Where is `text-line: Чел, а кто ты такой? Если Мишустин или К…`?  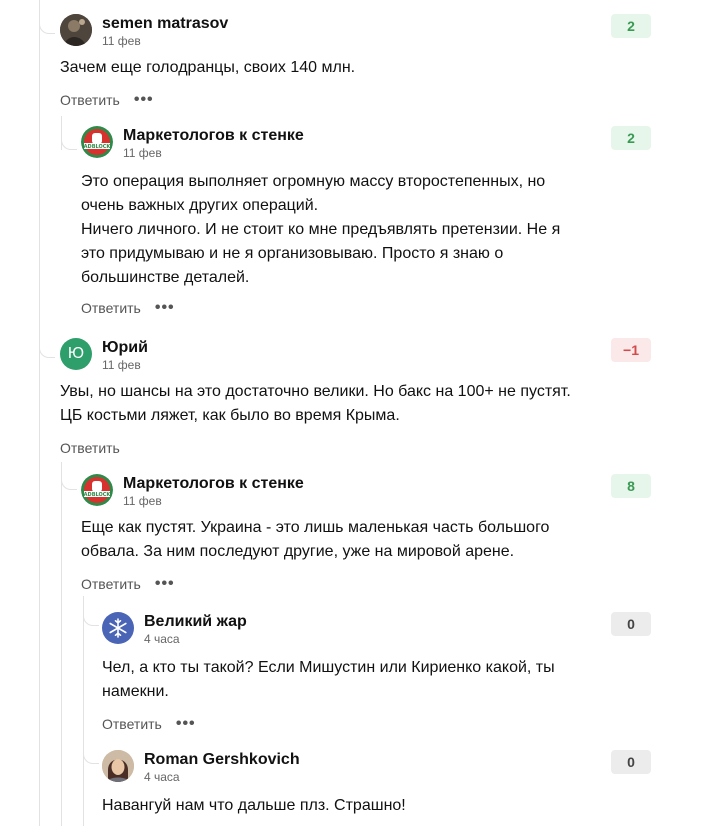 text-line: Чел, а кто ты такой? Если Мишустин или К… is located at coordinates (328, 667).